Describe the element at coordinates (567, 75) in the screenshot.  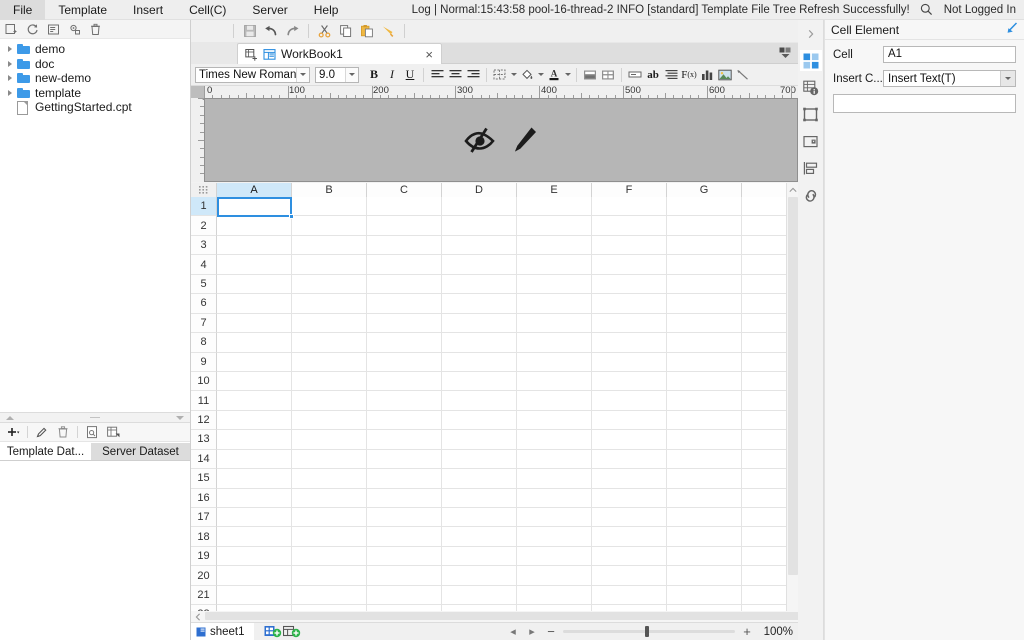
I see `font-color-dropdown-icon` at that location.